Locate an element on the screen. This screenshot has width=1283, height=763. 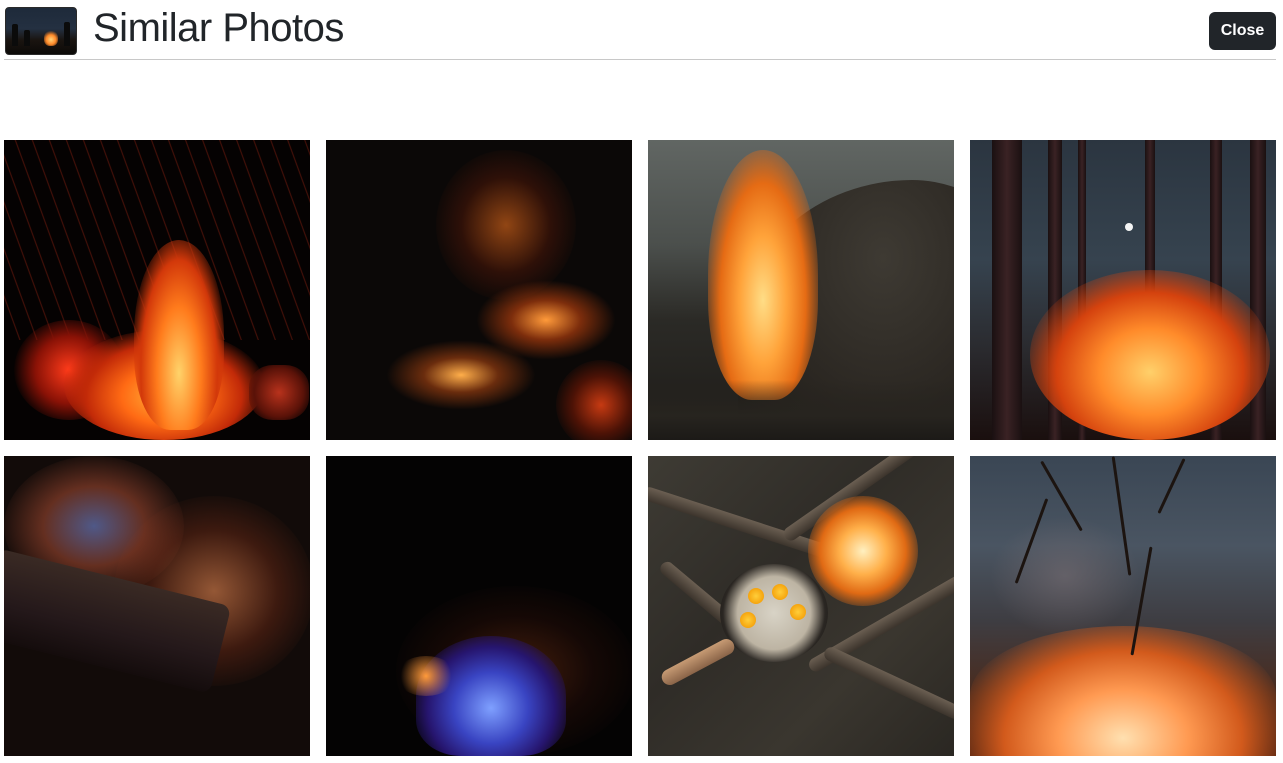
source-photo-thumbnail is located at coordinates (41, 31).